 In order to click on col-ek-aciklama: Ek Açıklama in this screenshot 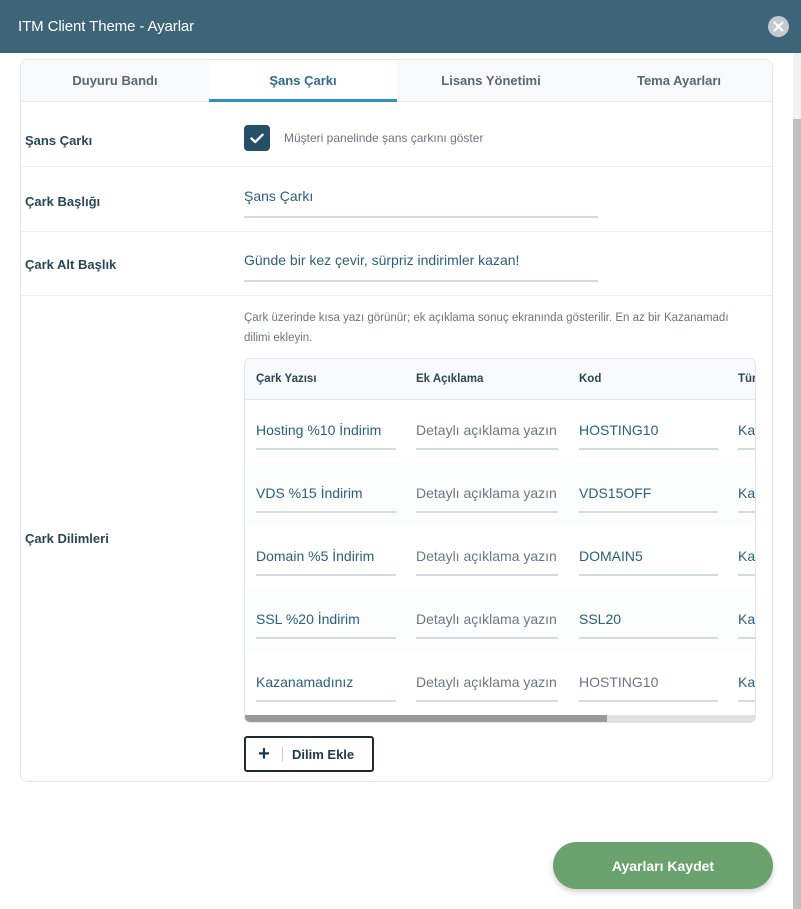, I will do `click(450, 379)`.